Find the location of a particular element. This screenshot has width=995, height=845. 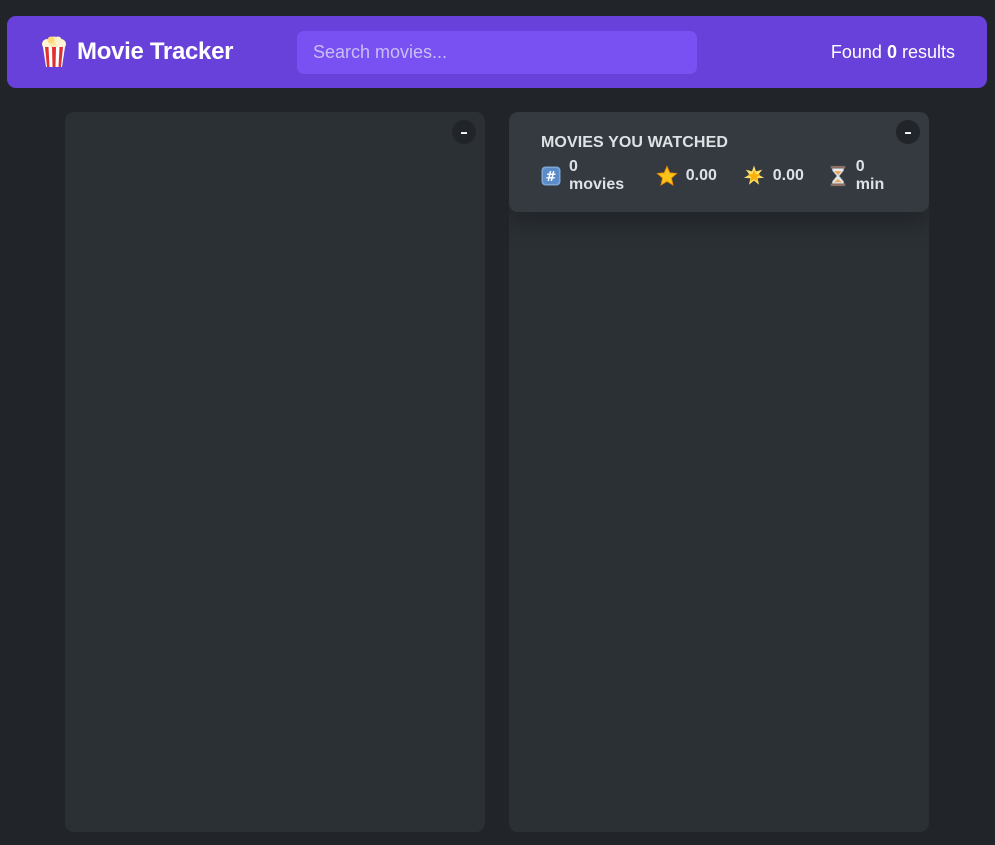

nav-bar: Movie Tracker Found 0 results is located at coordinates (497, 52).